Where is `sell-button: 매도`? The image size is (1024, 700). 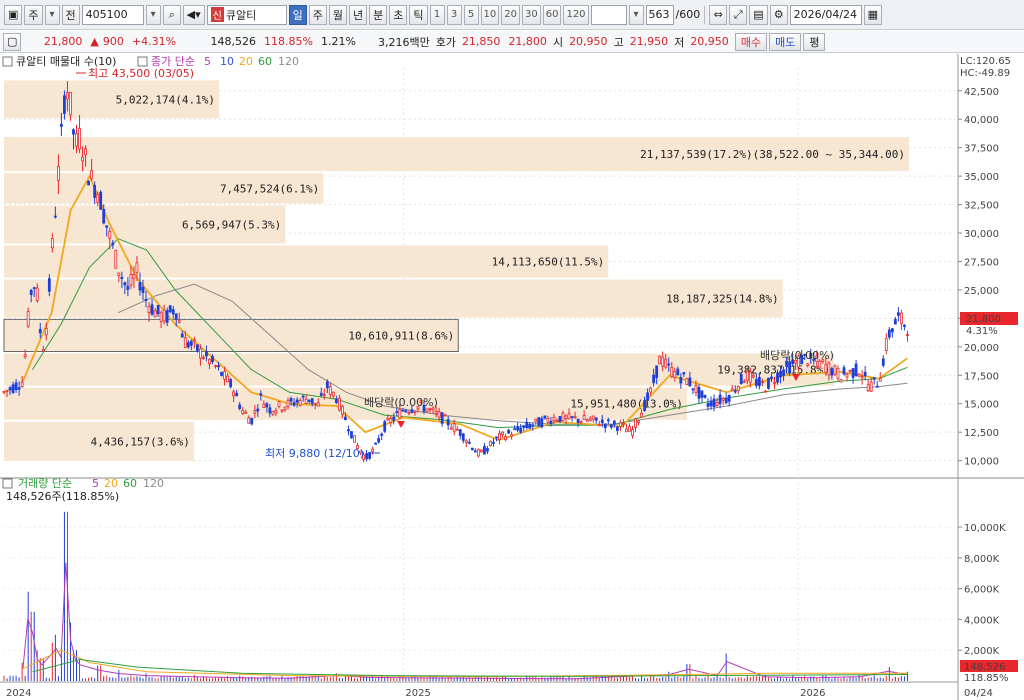
sell-button: 매도 is located at coordinates (785, 41).